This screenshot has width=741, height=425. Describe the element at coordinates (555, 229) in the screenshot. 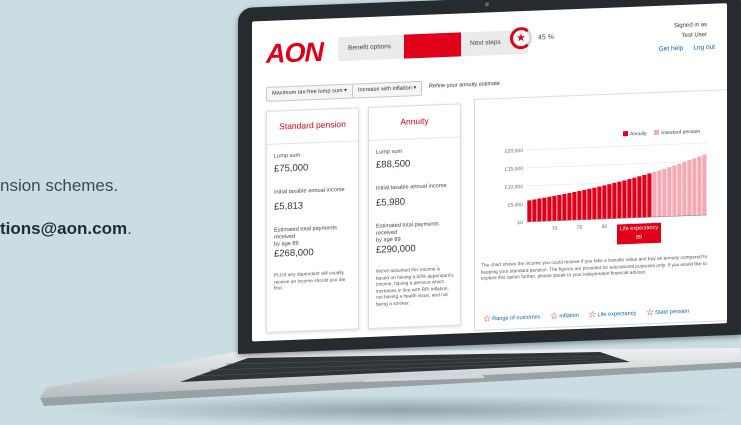

I see `x-tick-label: 70` at that location.